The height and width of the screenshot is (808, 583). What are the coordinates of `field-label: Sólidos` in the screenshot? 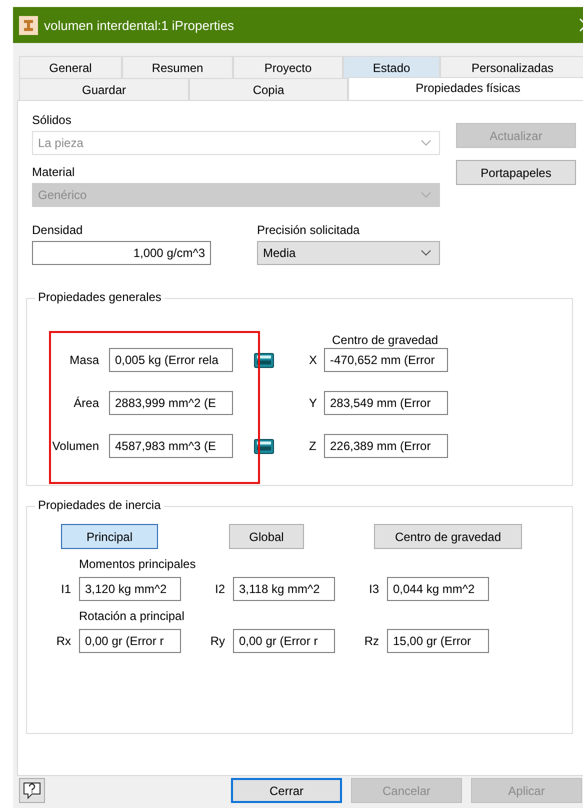 It's located at (52, 121).